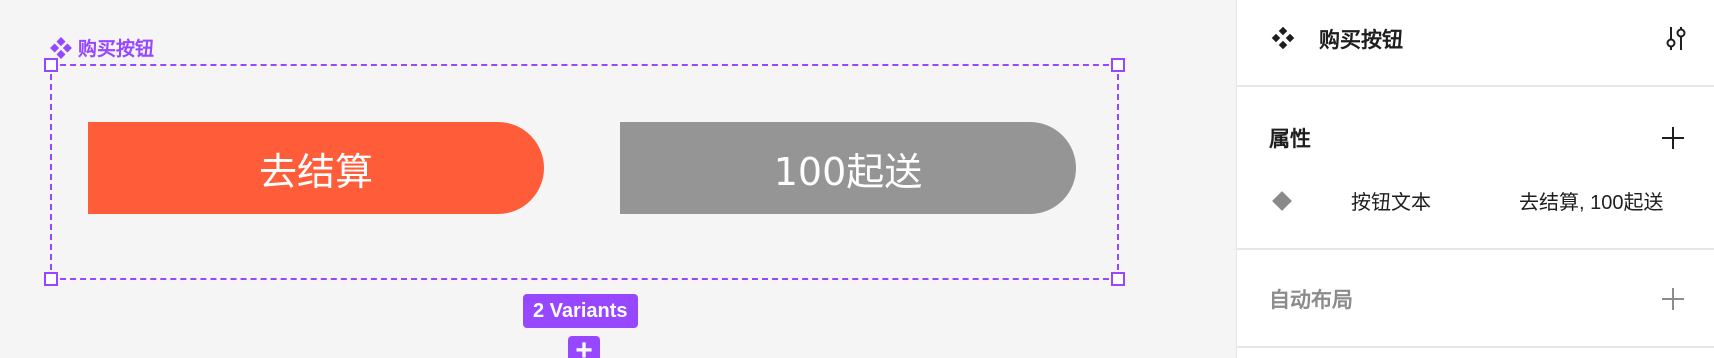  What do you see at coordinates (1361, 40) in the screenshot?
I see `component-name: 购买按钮` at bounding box center [1361, 40].